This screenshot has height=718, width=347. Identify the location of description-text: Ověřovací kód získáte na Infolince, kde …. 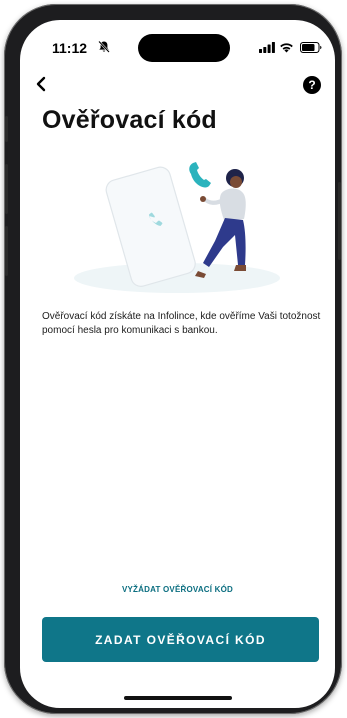
(181, 323).